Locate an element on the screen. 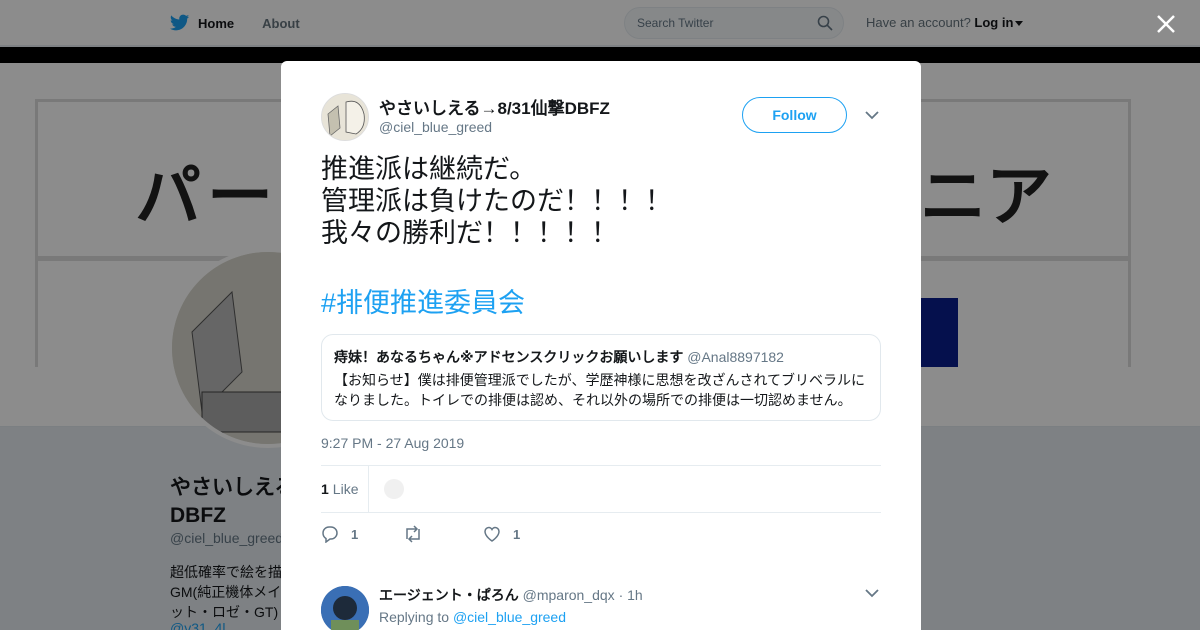 This screenshot has width=1200, height=630. avatar-photo-icon is located at coordinates (345, 608).